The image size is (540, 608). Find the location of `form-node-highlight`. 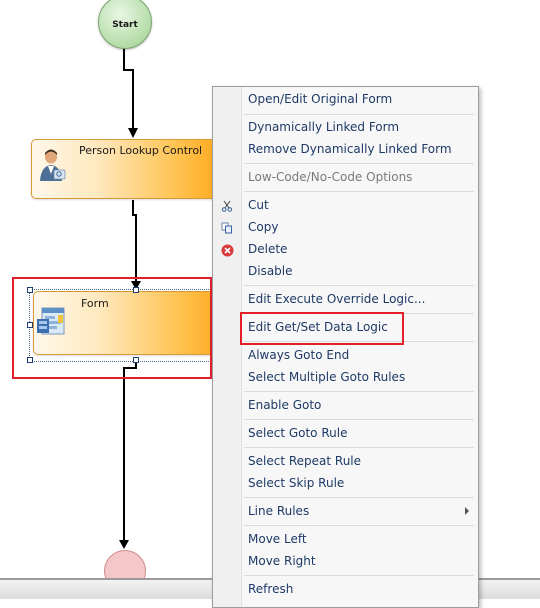

form-node-highlight is located at coordinates (112, 328).